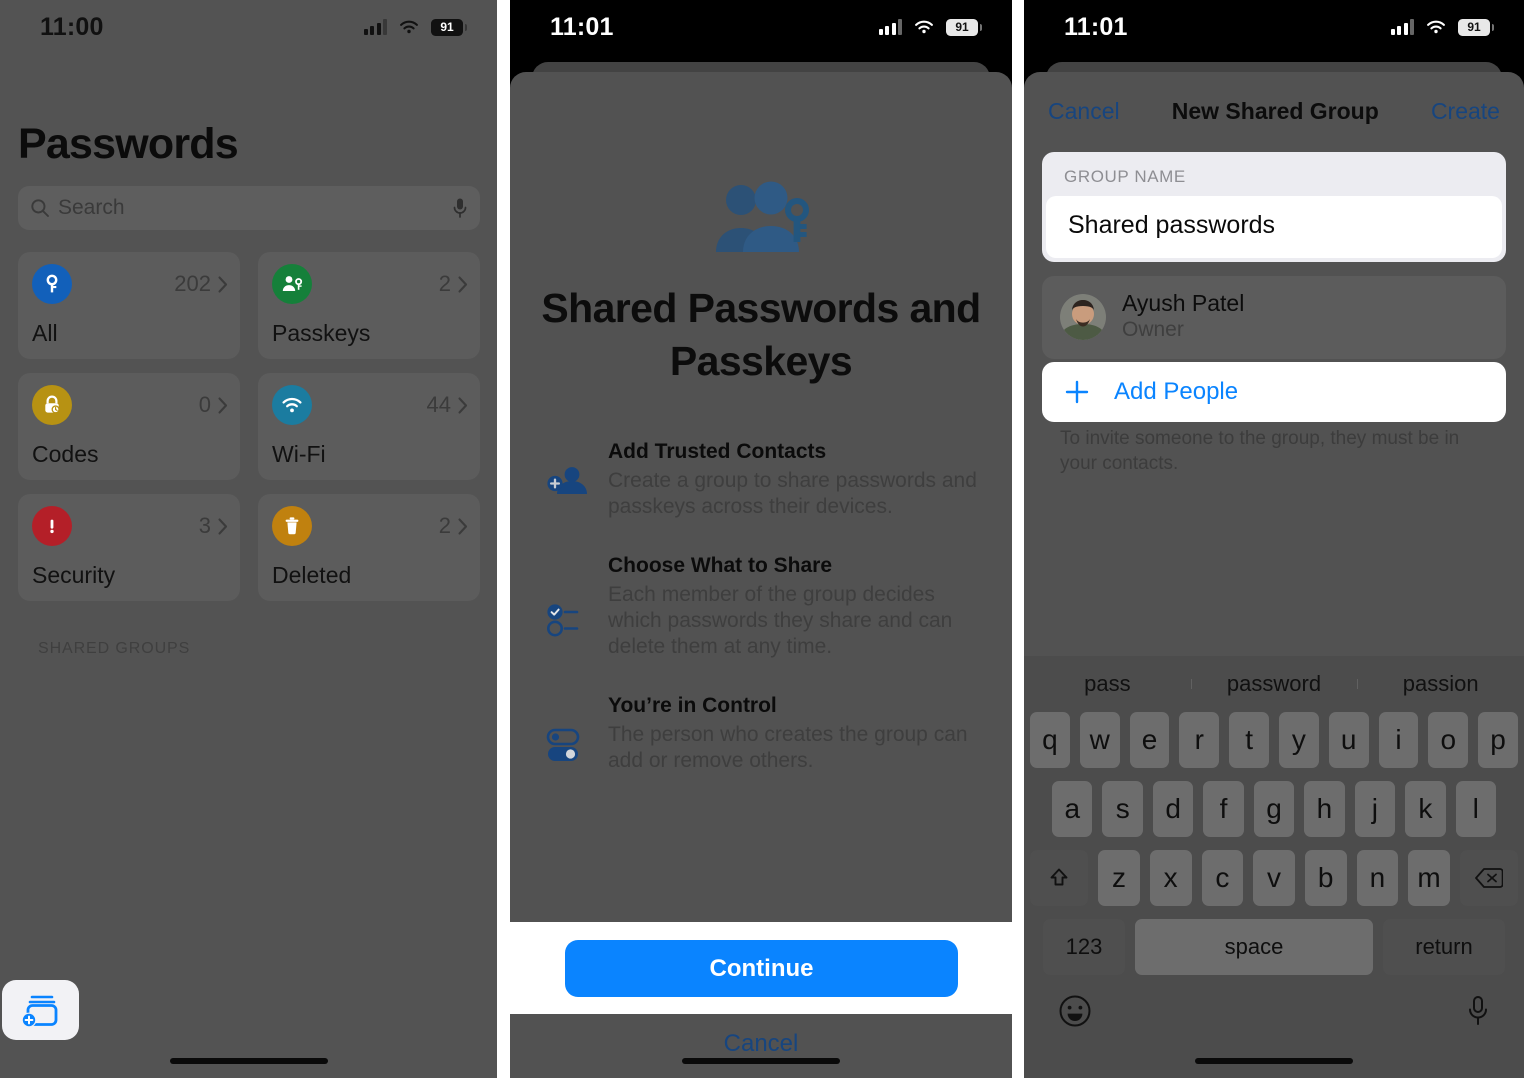 The image size is (1524, 1078). I want to click on key-w: w, so click(1099, 740).